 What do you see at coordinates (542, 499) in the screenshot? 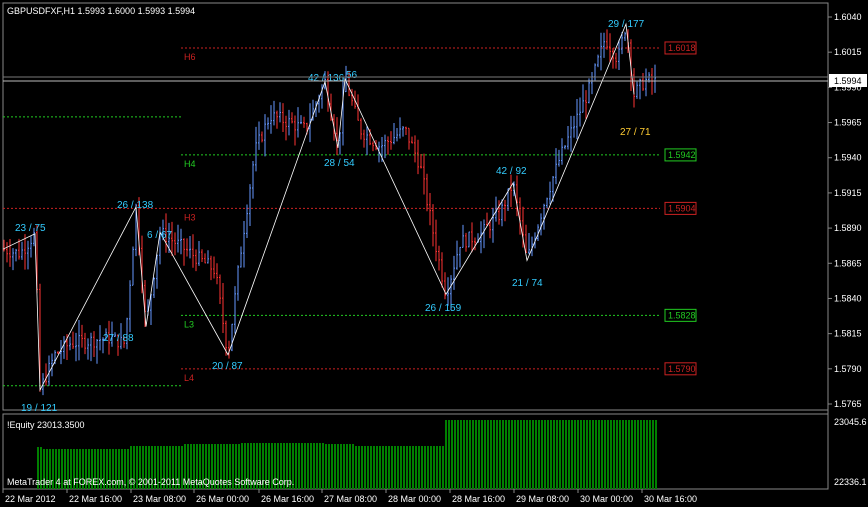
I see `time-tick-label: 29 Mar 08:00` at bounding box center [542, 499].